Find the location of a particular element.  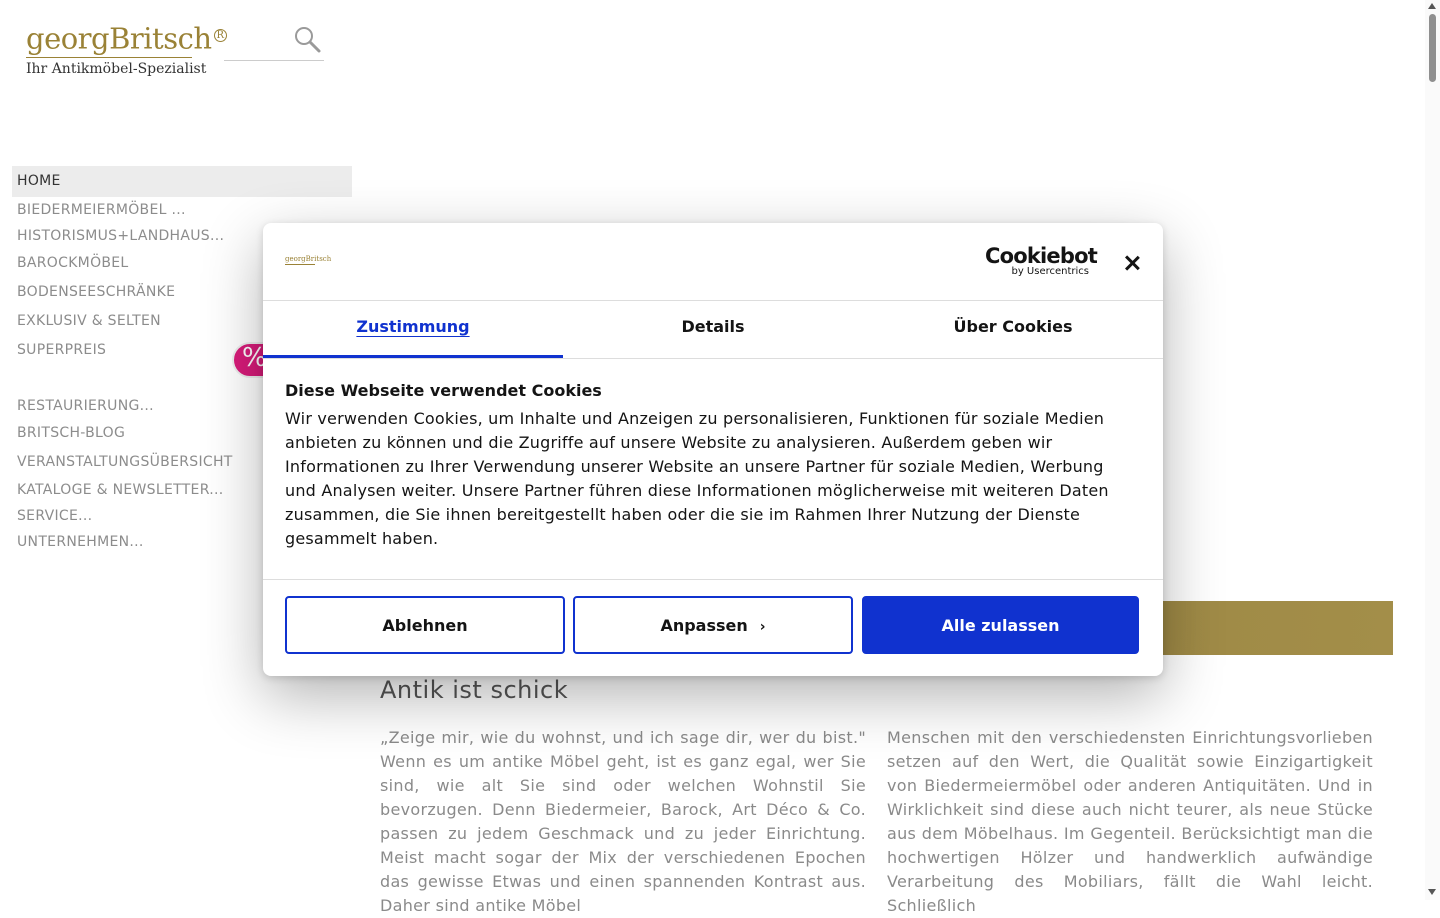

logo-wordmark: georgBritsch is located at coordinates (119, 38).